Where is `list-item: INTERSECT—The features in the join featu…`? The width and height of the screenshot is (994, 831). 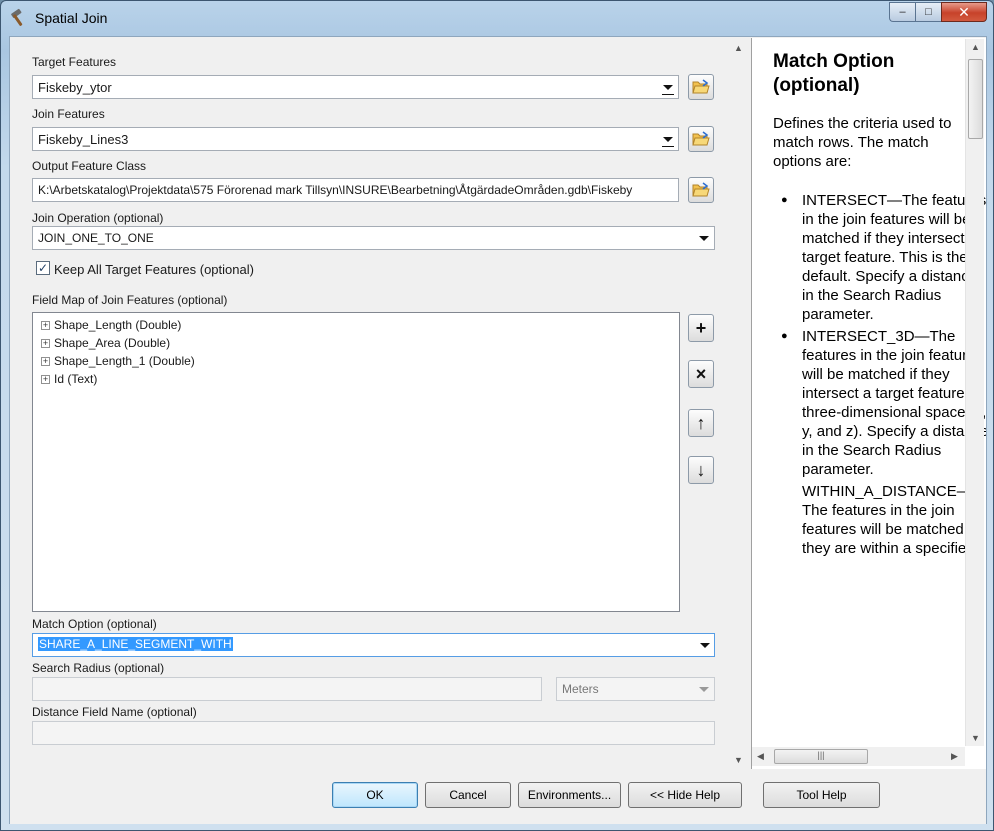
list-item: INTERSECT—The features in the join featu… is located at coordinates (883, 257).